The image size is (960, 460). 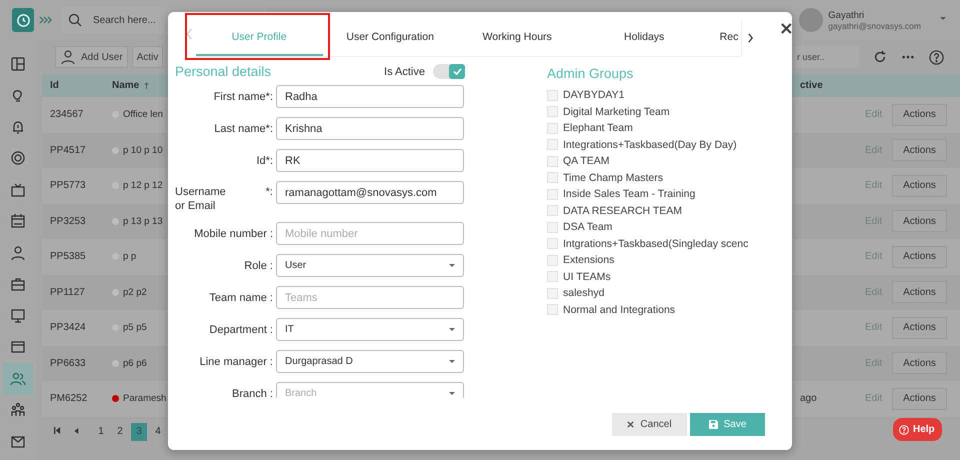 What do you see at coordinates (18, 158) in the screenshot?
I see `target-icon` at bounding box center [18, 158].